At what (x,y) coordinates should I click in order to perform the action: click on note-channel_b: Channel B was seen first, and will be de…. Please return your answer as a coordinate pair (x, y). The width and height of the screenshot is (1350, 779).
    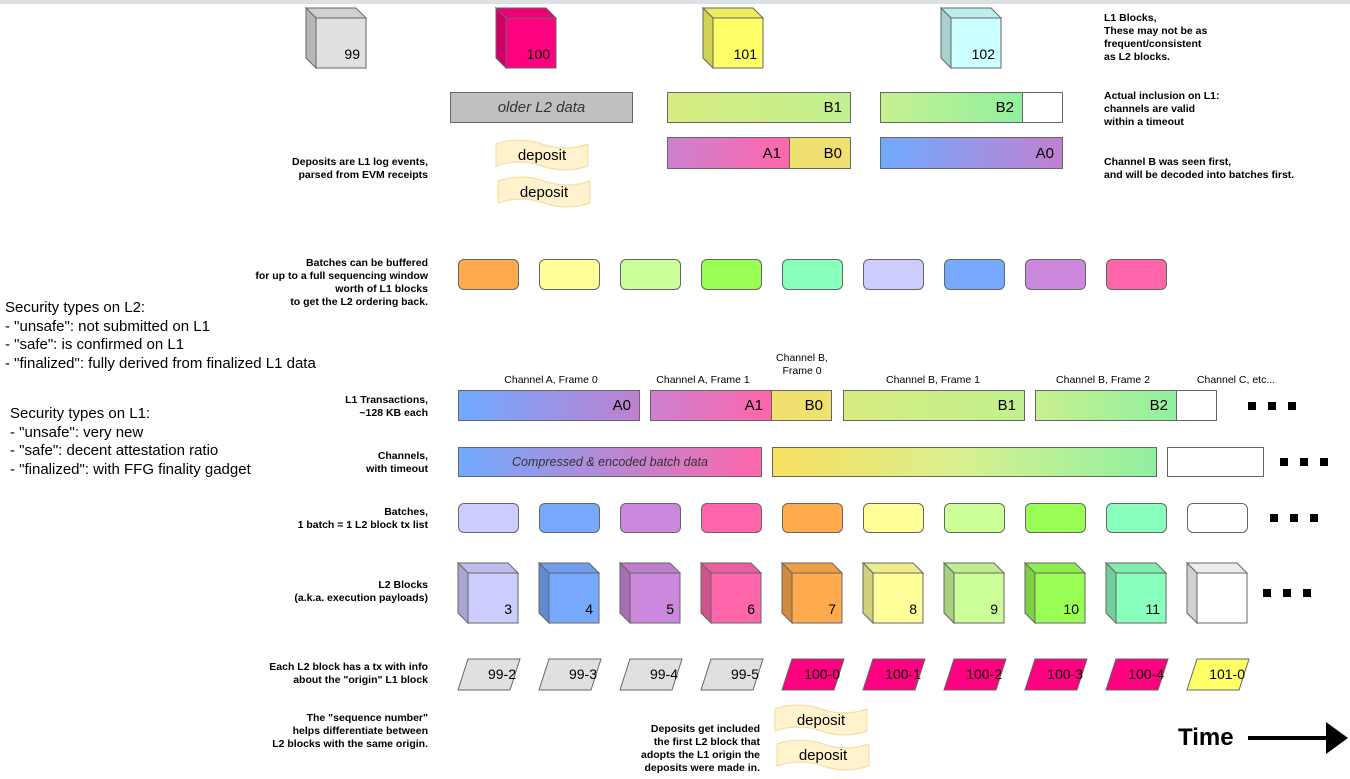
    Looking at the image, I should click on (1199, 168).